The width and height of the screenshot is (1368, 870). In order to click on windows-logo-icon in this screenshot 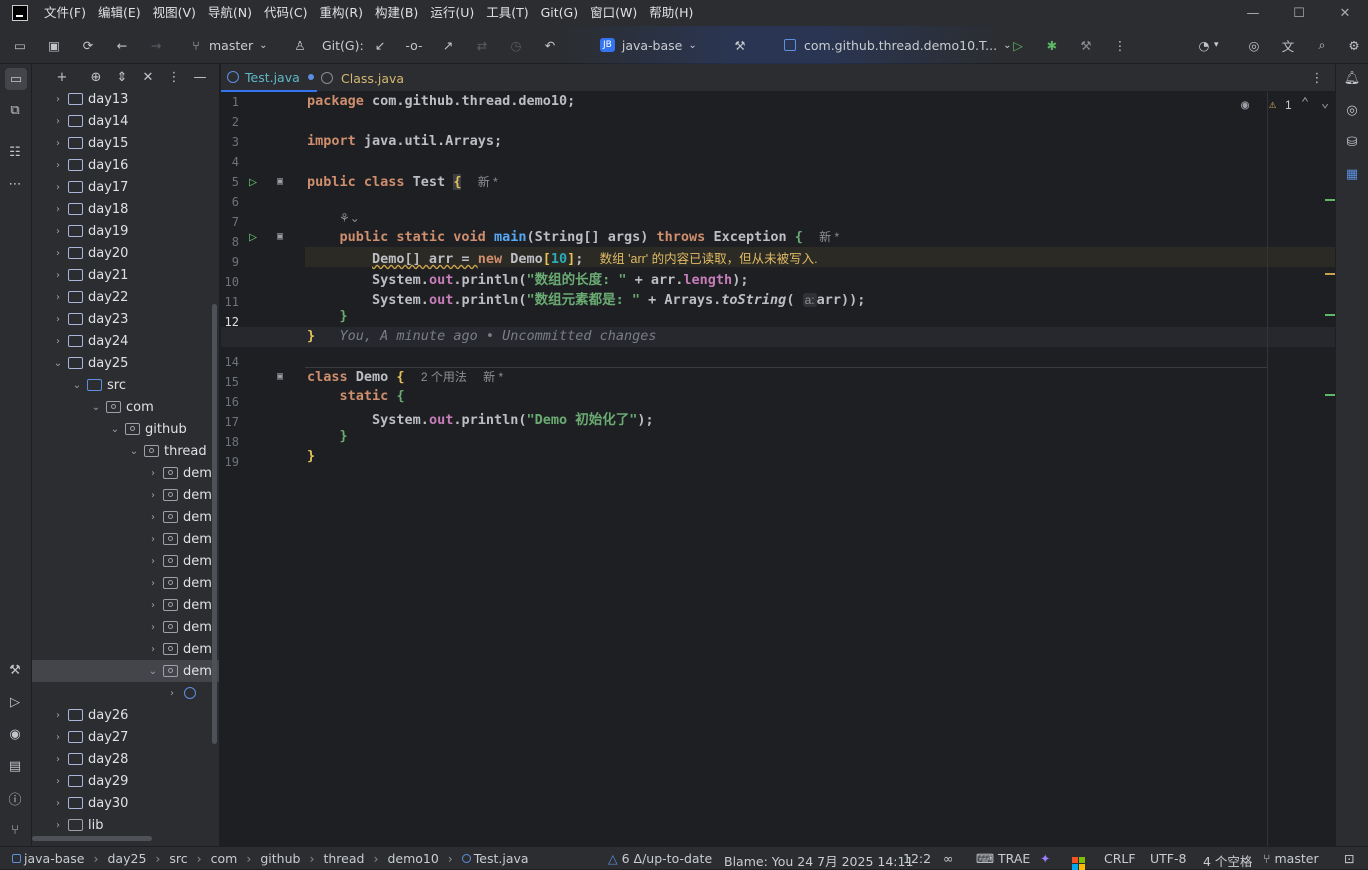, I will do `click(1078, 860)`.